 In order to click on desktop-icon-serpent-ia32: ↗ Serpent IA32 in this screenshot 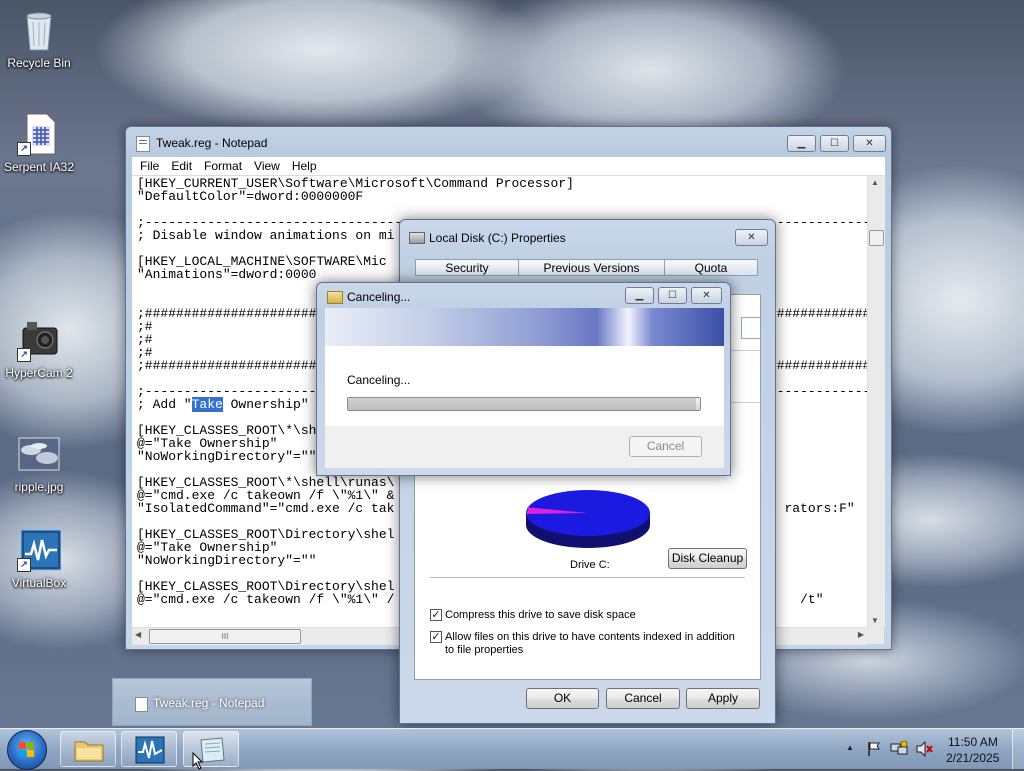, I will do `click(39, 143)`.